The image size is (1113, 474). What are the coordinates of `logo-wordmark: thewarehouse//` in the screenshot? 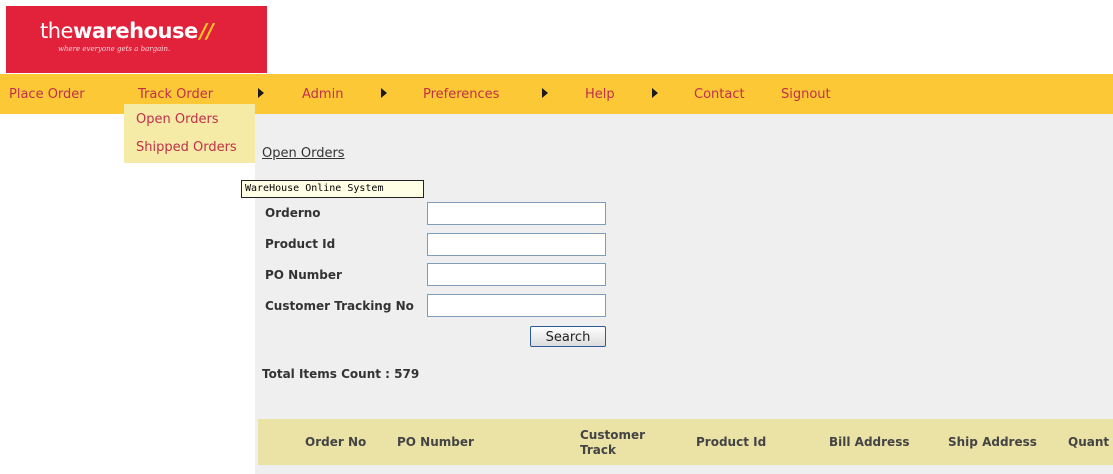 It's located at (153, 31).